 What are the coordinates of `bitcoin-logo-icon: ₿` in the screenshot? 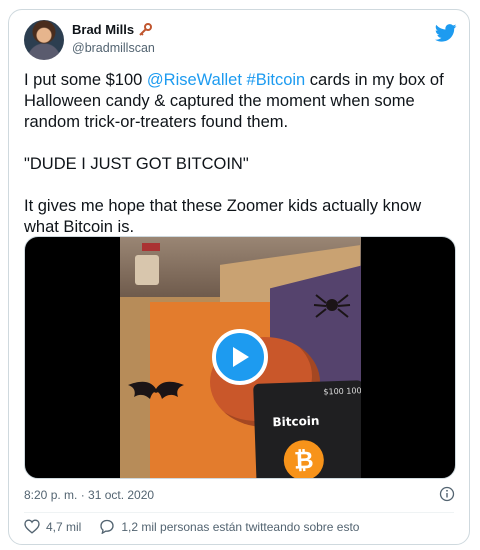 It's located at (304, 458).